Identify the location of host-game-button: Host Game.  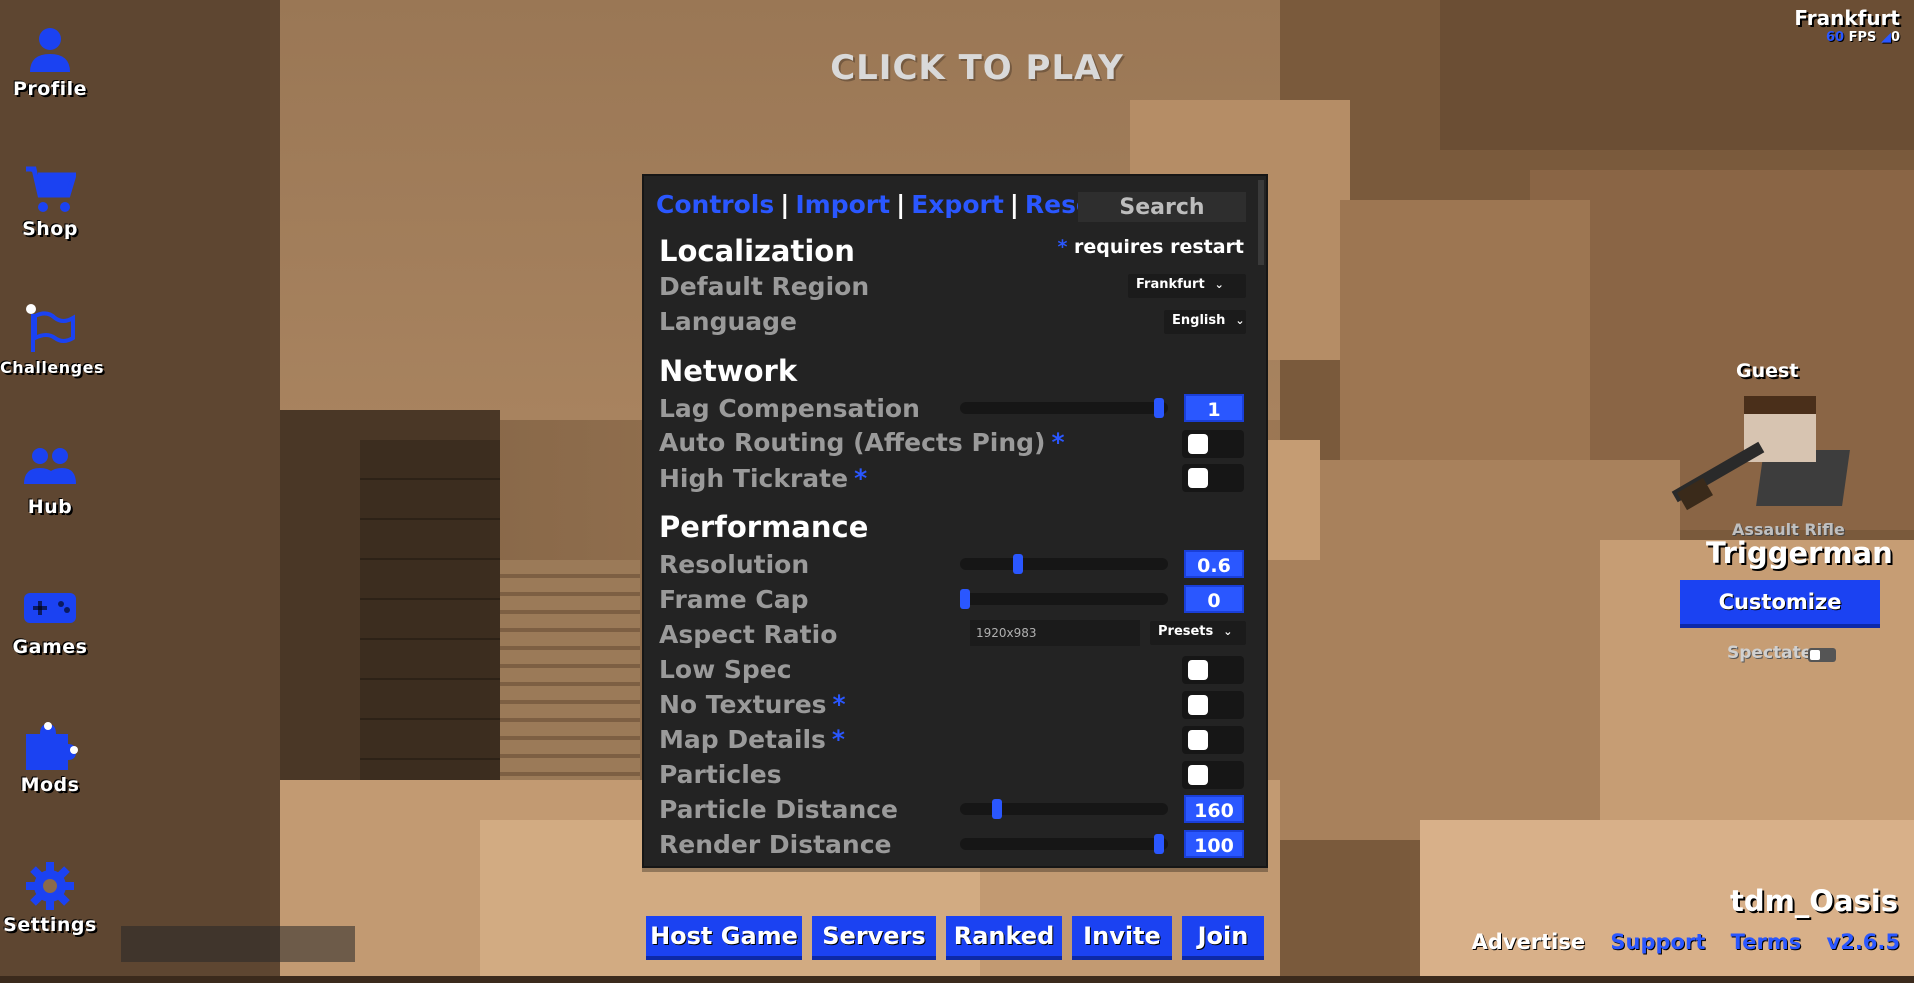
(724, 938).